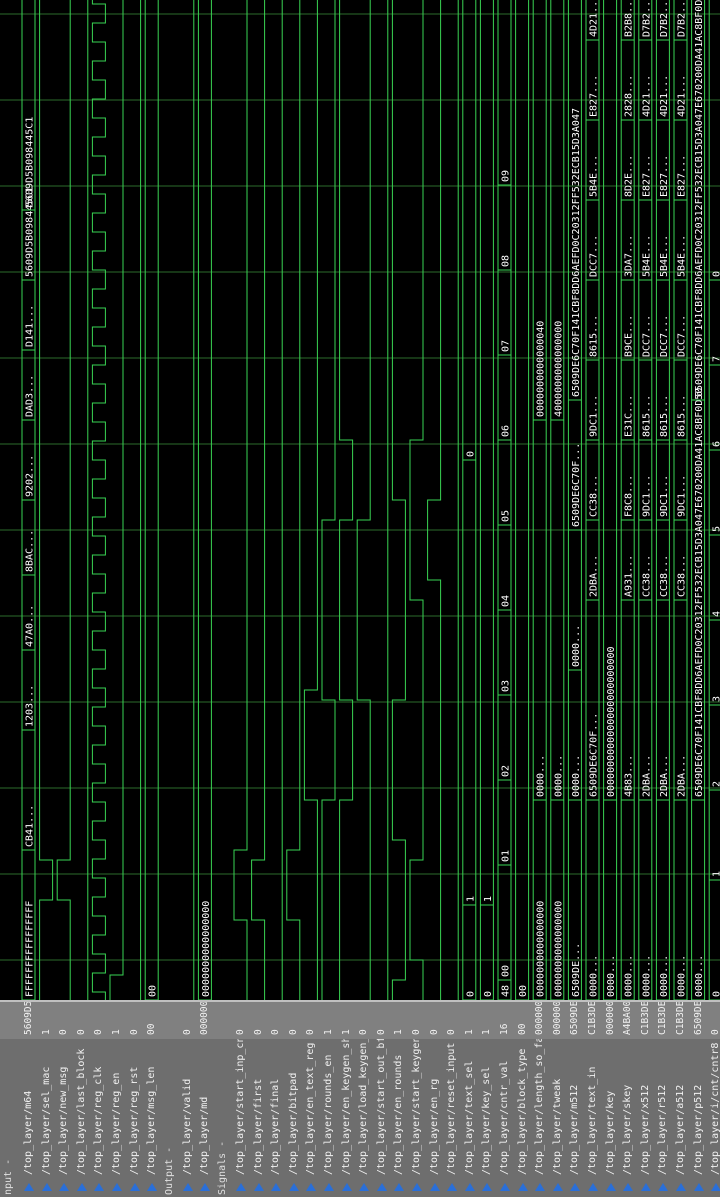 The image size is (720, 1197). What do you see at coordinates (241, 1107) in the screenshot?
I see `signal-name: /top_layer/start_inp_cntr` at bounding box center [241, 1107].